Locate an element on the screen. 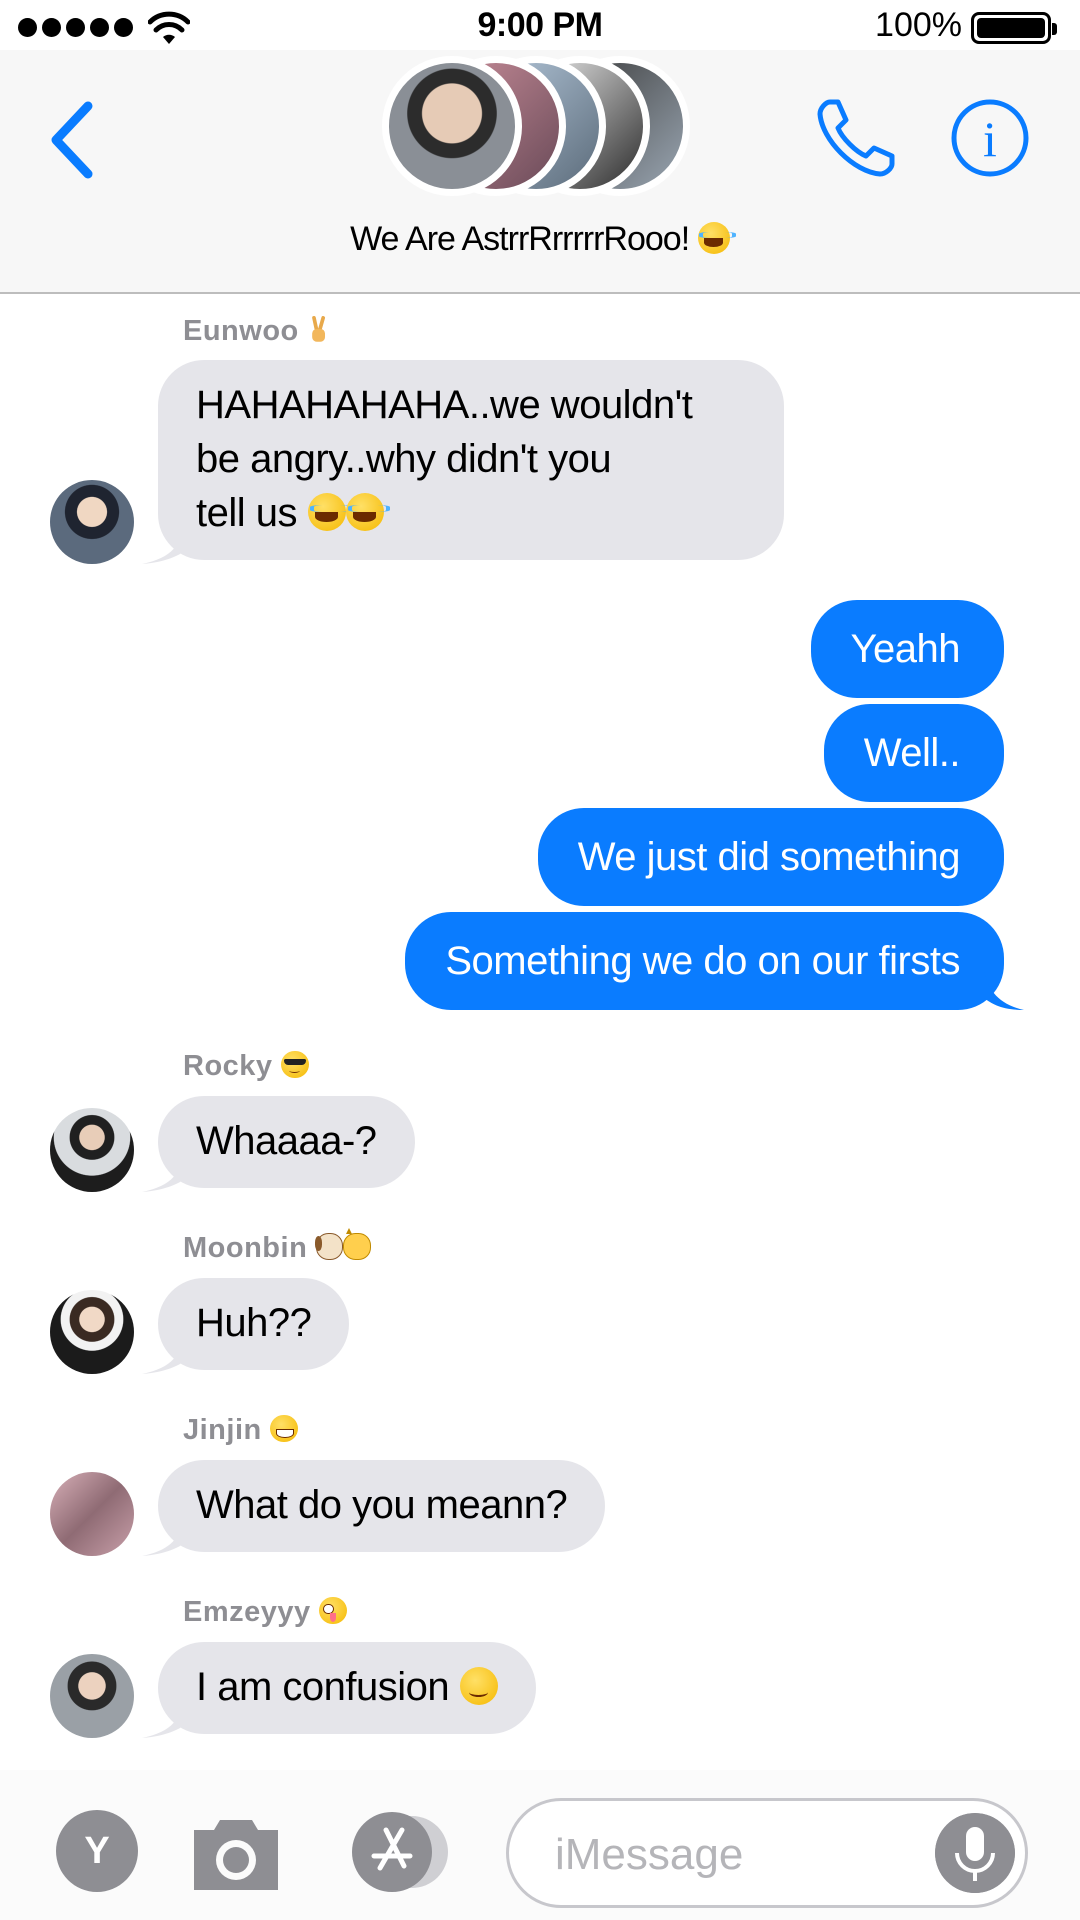 The height and width of the screenshot is (1920, 1080). sender-label: Jinjin is located at coordinates (240, 1430).